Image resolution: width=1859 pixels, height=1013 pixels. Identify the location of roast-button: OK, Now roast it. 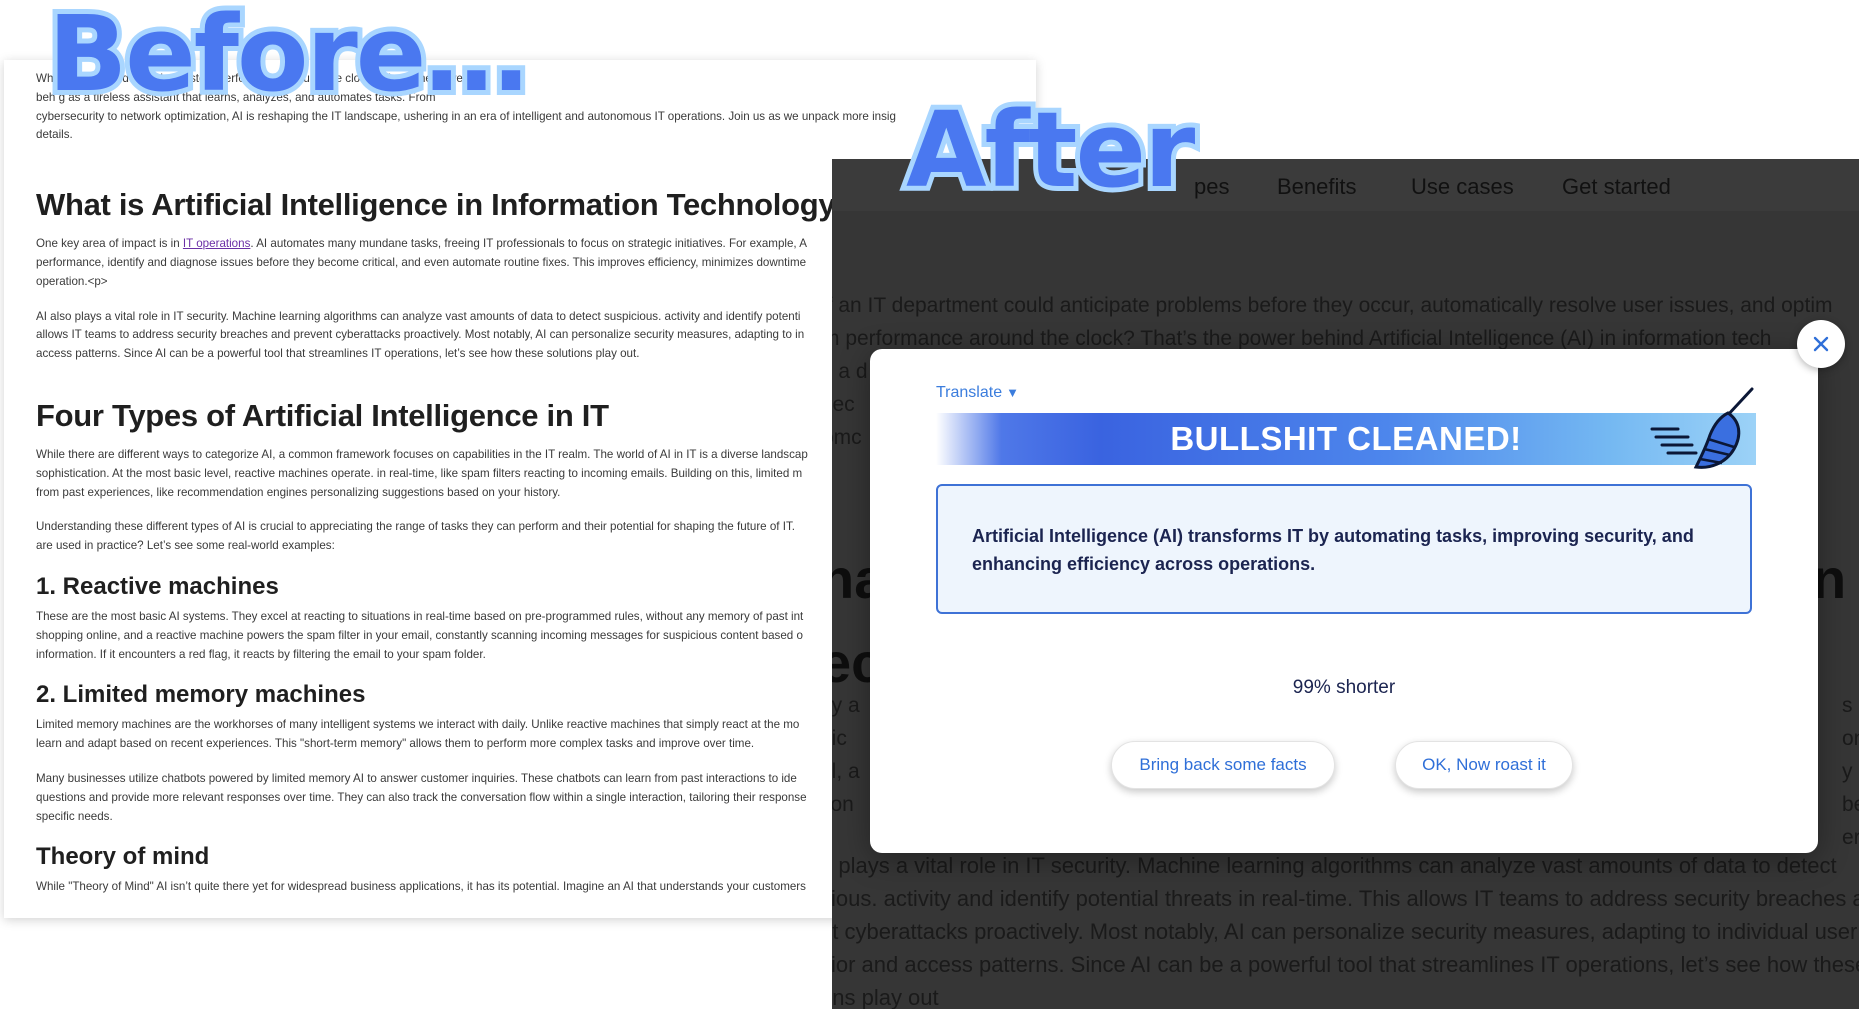
(1484, 765).